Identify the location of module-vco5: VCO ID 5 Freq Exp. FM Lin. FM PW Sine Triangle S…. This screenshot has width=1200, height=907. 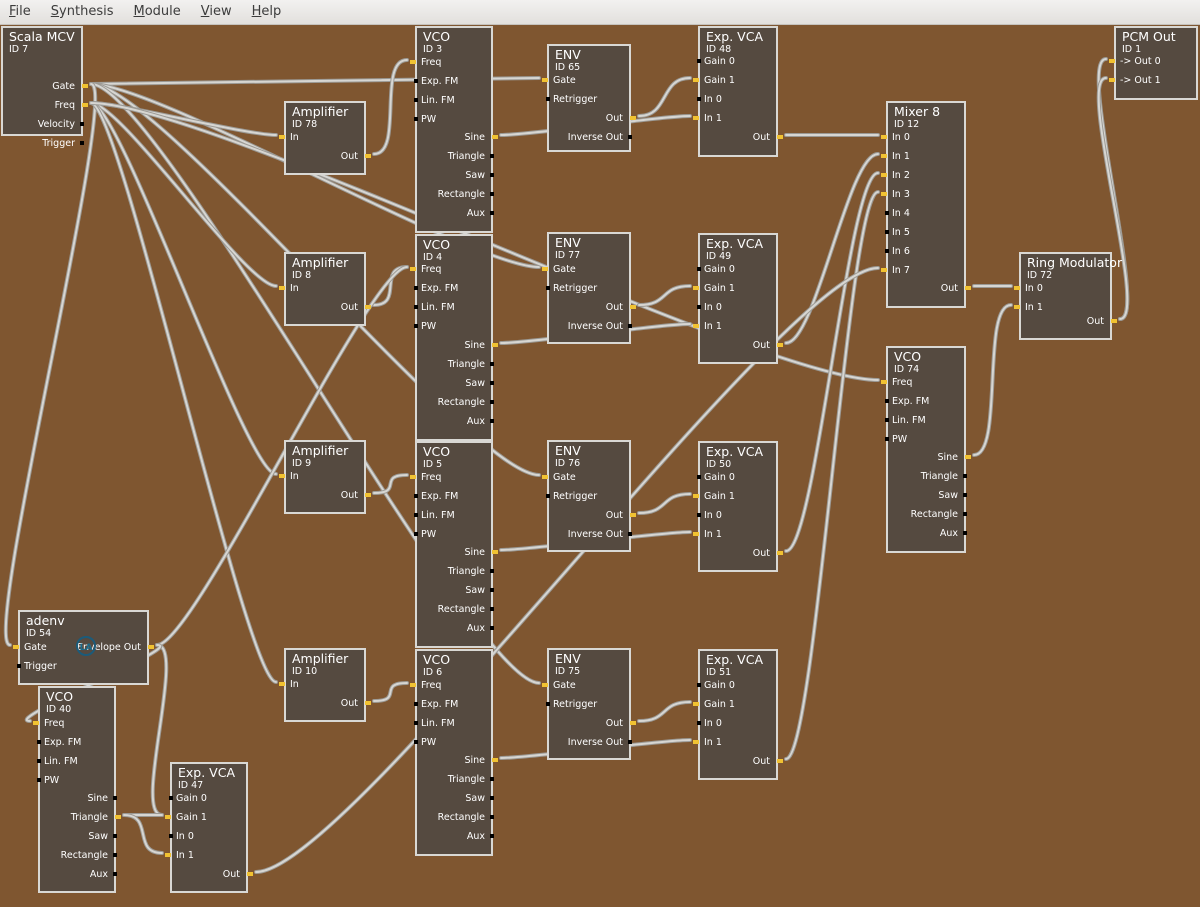
(453, 544).